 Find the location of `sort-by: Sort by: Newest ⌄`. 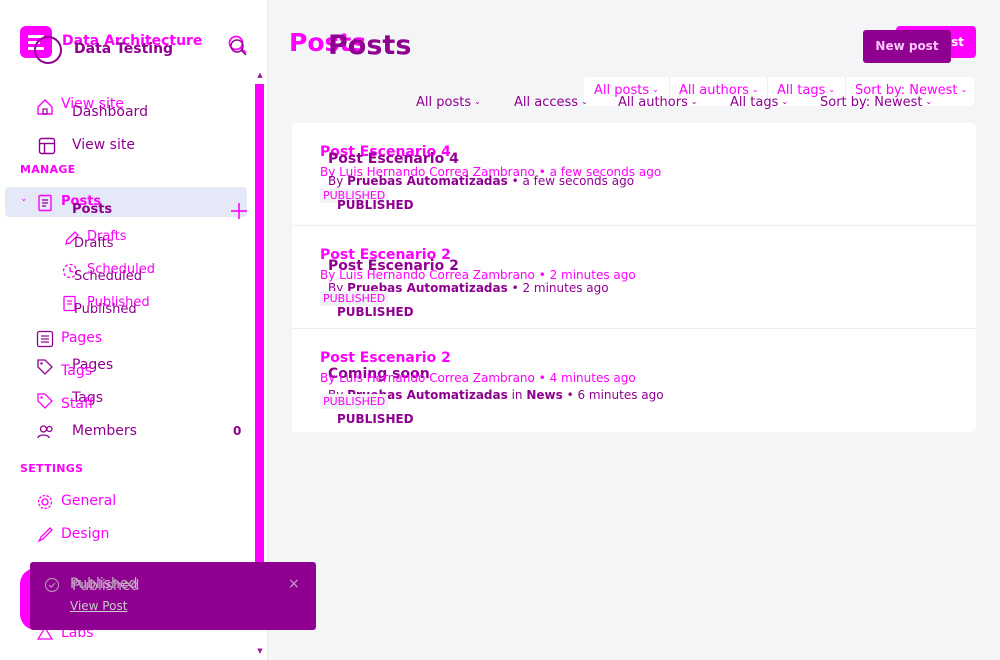

sort-by: Sort by: Newest ⌄ is located at coordinates (876, 102).